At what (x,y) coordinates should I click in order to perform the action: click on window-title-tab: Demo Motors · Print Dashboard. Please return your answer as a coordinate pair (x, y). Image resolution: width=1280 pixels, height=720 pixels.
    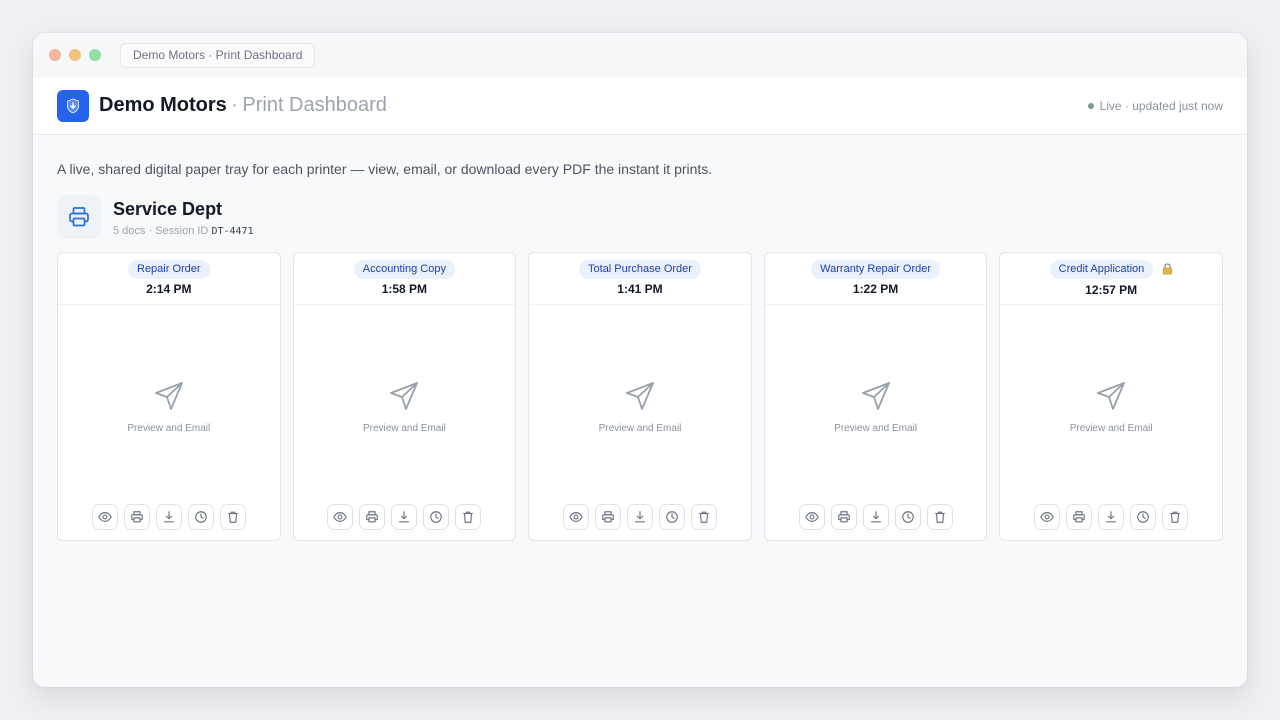
    Looking at the image, I should click on (218, 55).